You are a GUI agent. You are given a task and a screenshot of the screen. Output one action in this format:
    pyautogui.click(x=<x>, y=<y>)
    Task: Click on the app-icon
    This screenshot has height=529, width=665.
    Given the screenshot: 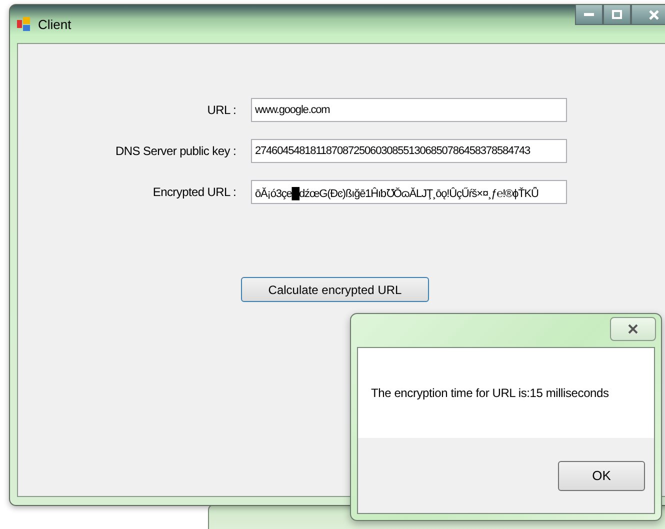 What is the action you would take?
    pyautogui.click(x=24, y=24)
    